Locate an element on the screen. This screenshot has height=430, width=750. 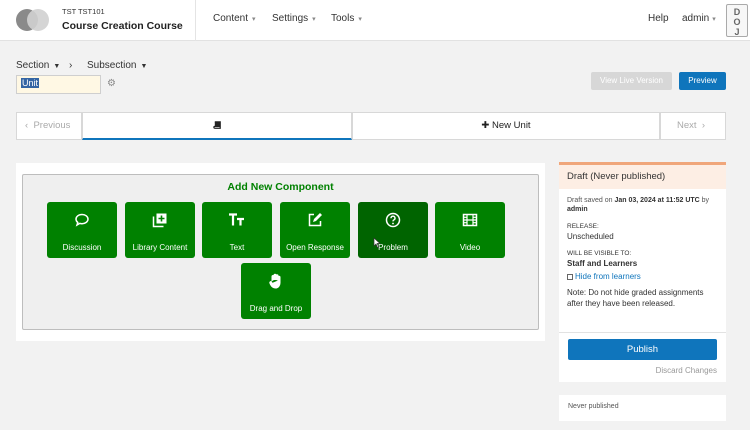
release-label: RELEASE: is located at coordinates (583, 226).